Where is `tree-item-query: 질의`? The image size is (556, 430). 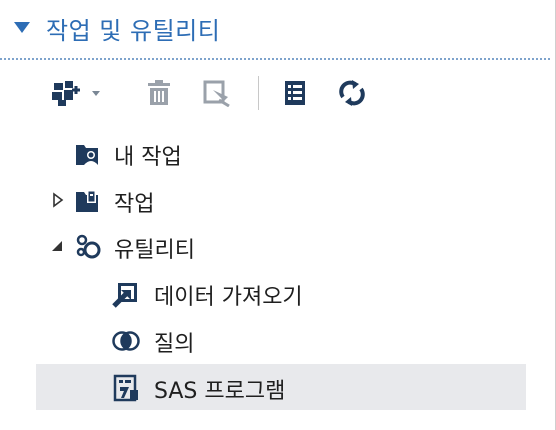 tree-item-query: 질의 is located at coordinates (281, 340).